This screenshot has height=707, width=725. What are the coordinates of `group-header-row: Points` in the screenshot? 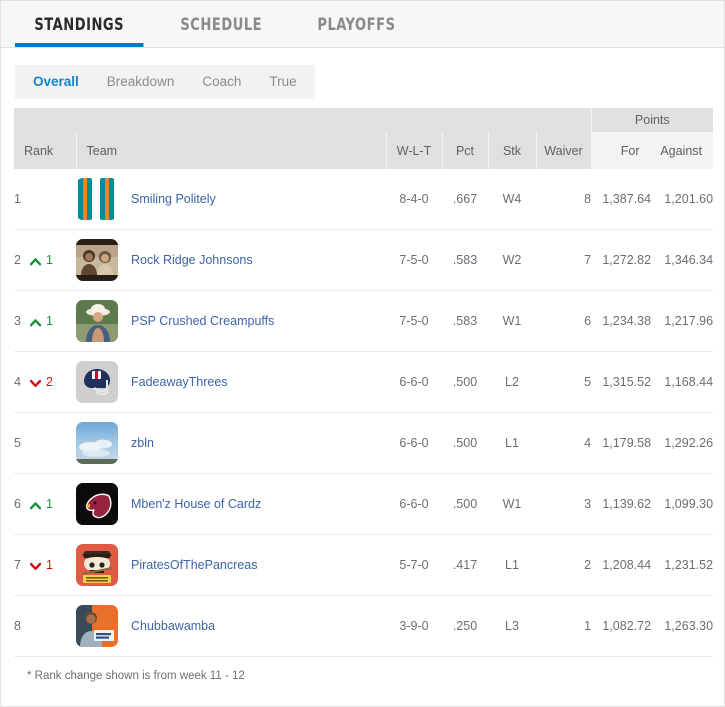 It's located at (364, 120).